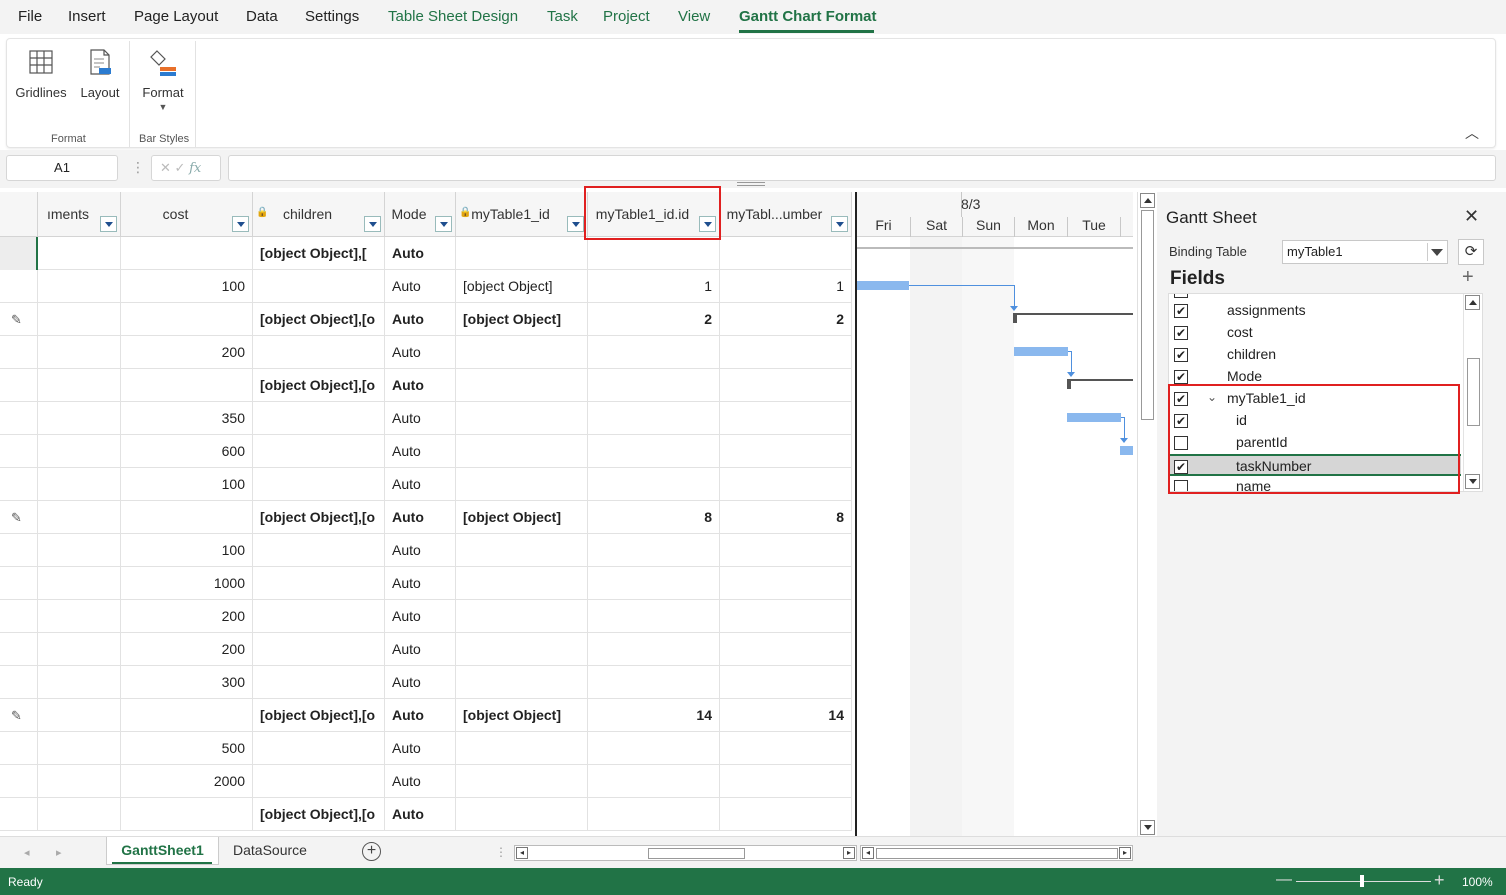 The width and height of the screenshot is (1506, 895). Describe the element at coordinates (79, 214) in the screenshot. I see `column-header: ıments` at that location.